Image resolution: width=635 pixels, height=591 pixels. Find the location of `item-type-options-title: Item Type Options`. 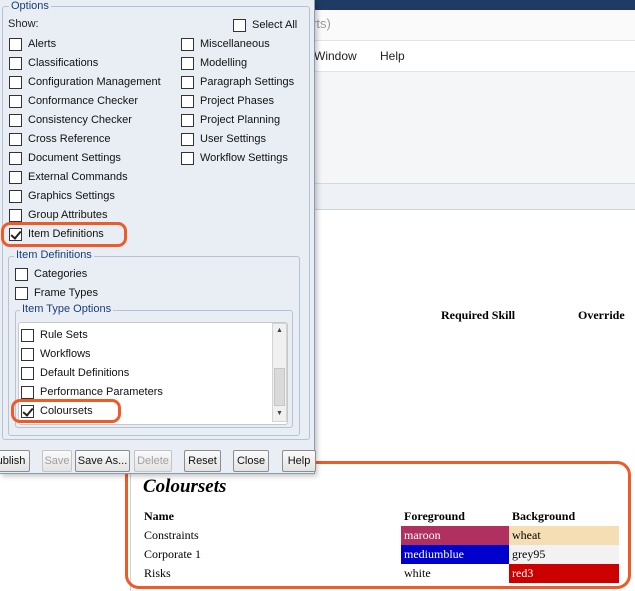

item-type-options-title: Item Type Options is located at coordinates (67, 309).